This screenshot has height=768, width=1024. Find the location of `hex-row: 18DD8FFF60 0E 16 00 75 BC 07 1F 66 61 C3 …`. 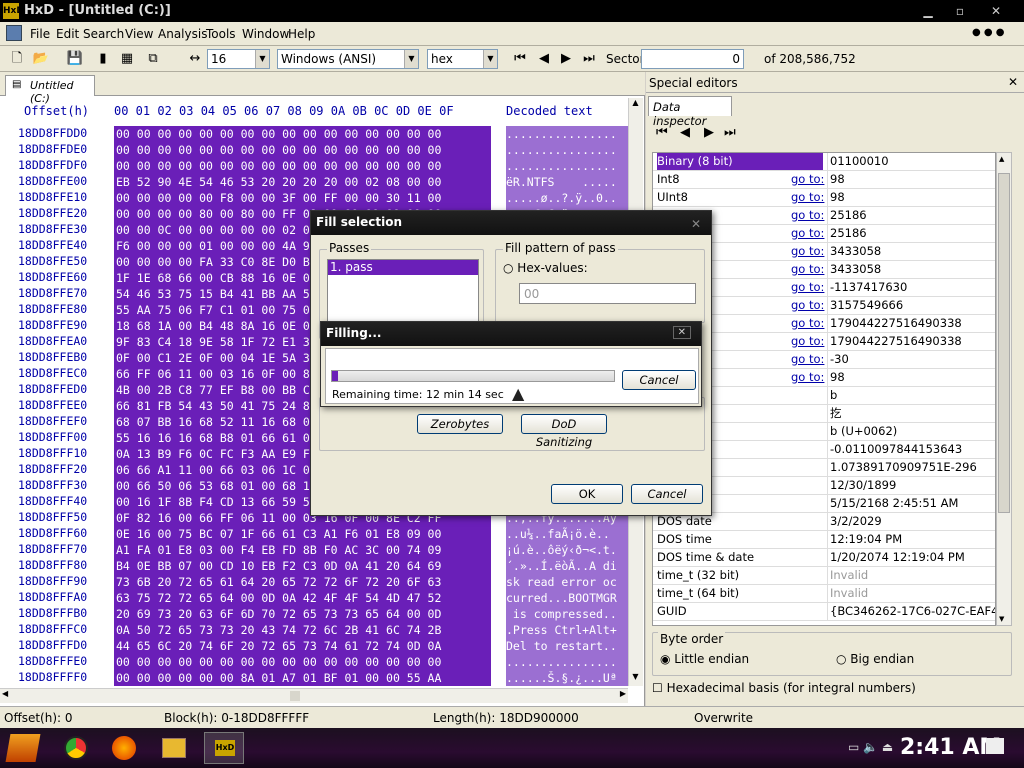

hex-row: 18DD8FFF60 0E 16 00 75 BC 07 1F 66 61 C3 … is located at coordinates (320, 534).